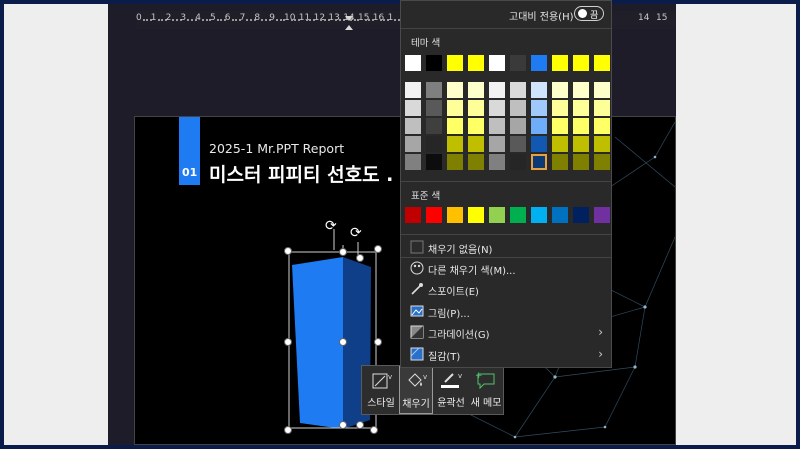 This screenshot has height=449, width=800. What do you see at coordinates (486, 390) in the screenshot?
I see `new-memo-button: + 새 메모` at bounding box center [486, 390].